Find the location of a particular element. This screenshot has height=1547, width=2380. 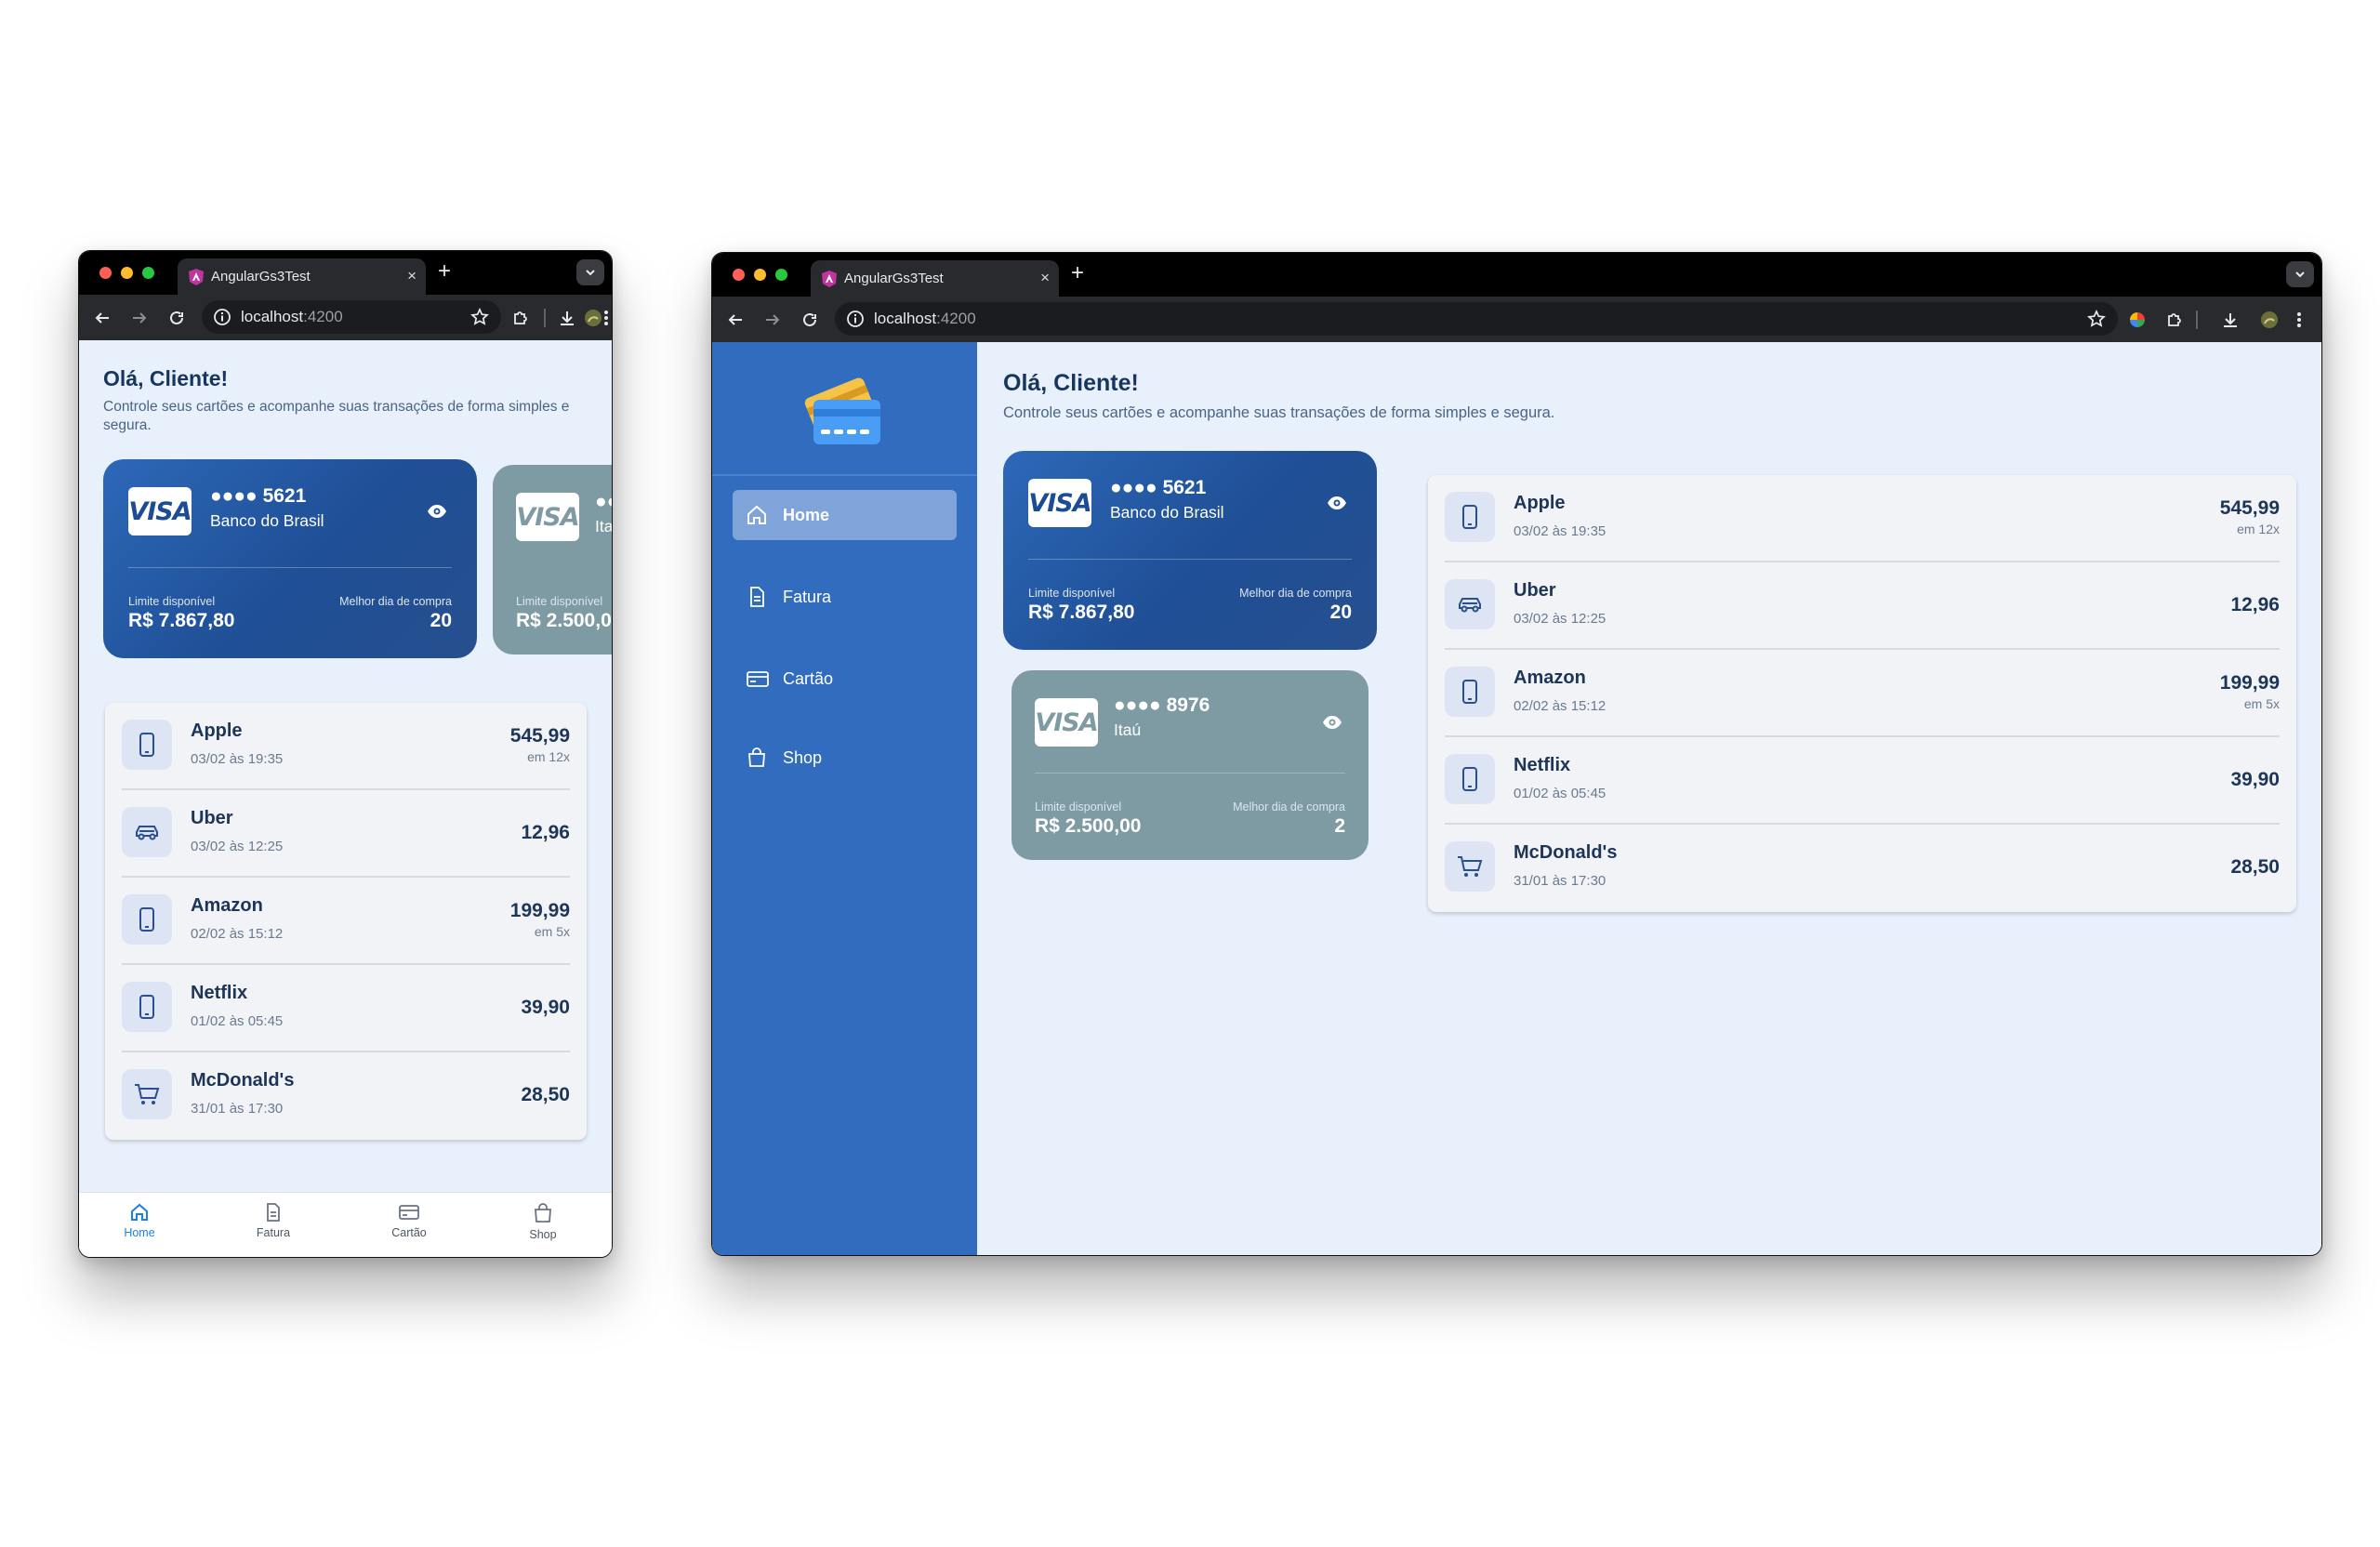

transaction-installments: em 5x is located at coordinates (2261, 703).